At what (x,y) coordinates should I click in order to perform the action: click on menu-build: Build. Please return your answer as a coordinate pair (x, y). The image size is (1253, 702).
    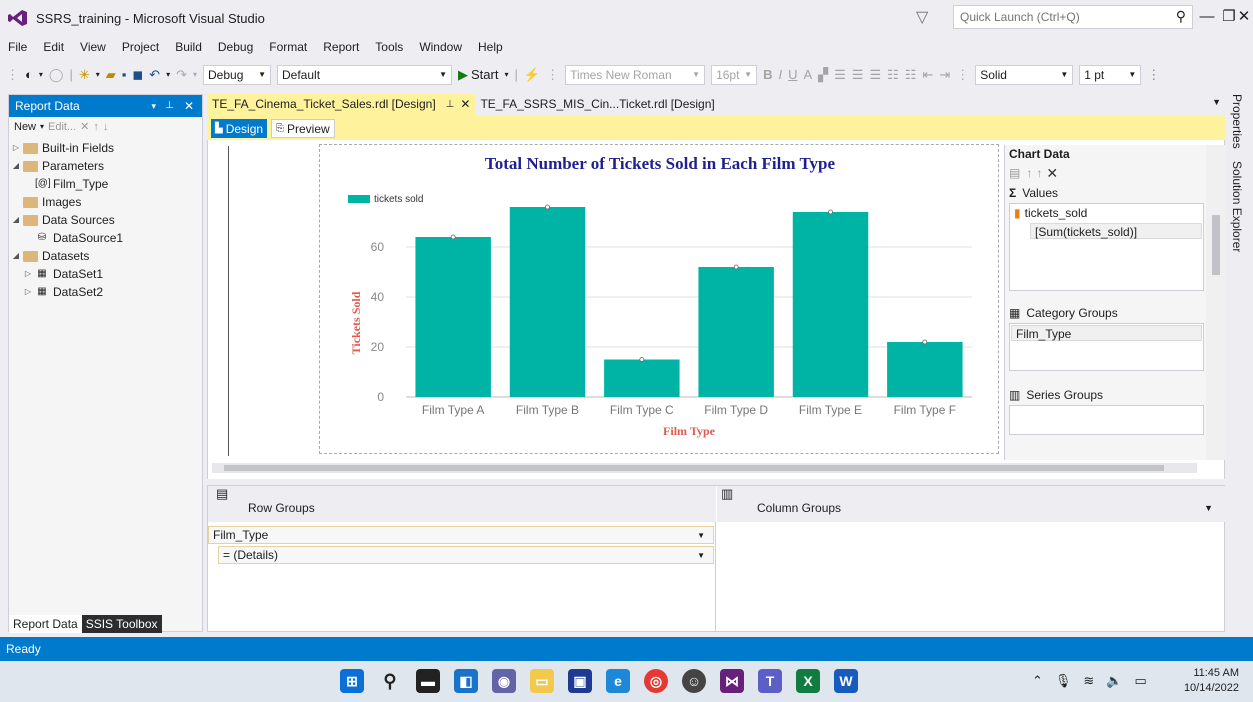
    Looking at the image, I should click on (188, 47).